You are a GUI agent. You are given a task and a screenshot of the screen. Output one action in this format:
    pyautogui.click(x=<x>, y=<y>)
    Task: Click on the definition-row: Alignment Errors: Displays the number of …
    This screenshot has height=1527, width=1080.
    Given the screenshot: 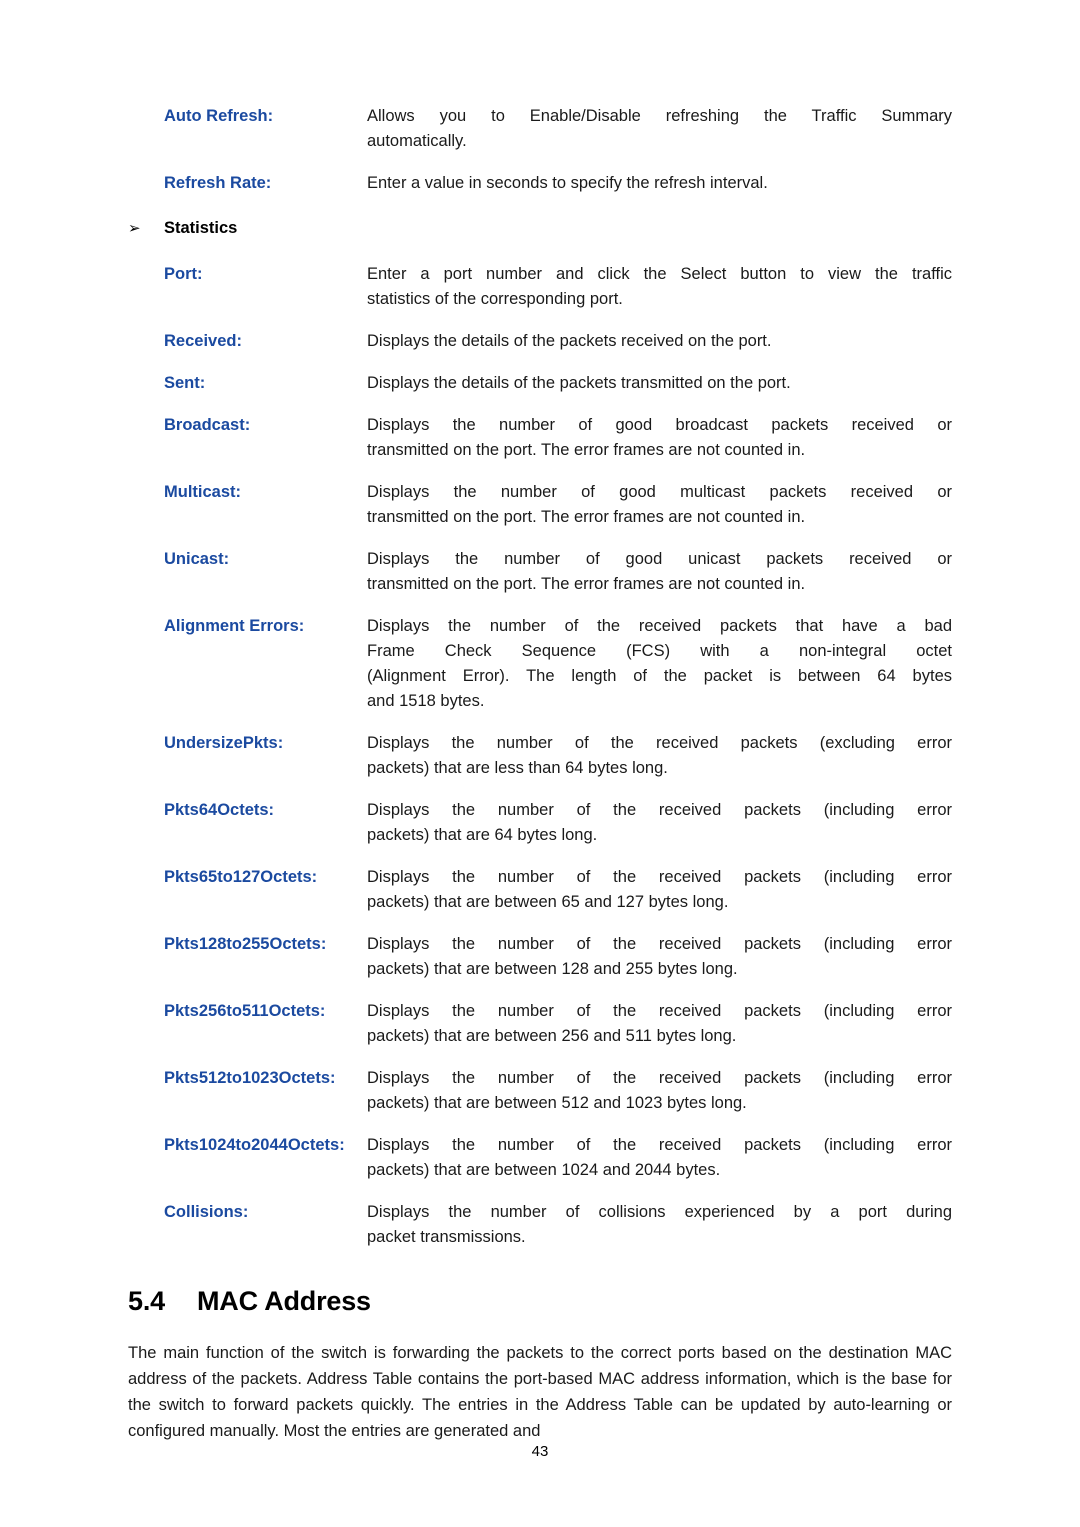 What is the action you would take?
    pyautogui.click(x=540, y=664)
    